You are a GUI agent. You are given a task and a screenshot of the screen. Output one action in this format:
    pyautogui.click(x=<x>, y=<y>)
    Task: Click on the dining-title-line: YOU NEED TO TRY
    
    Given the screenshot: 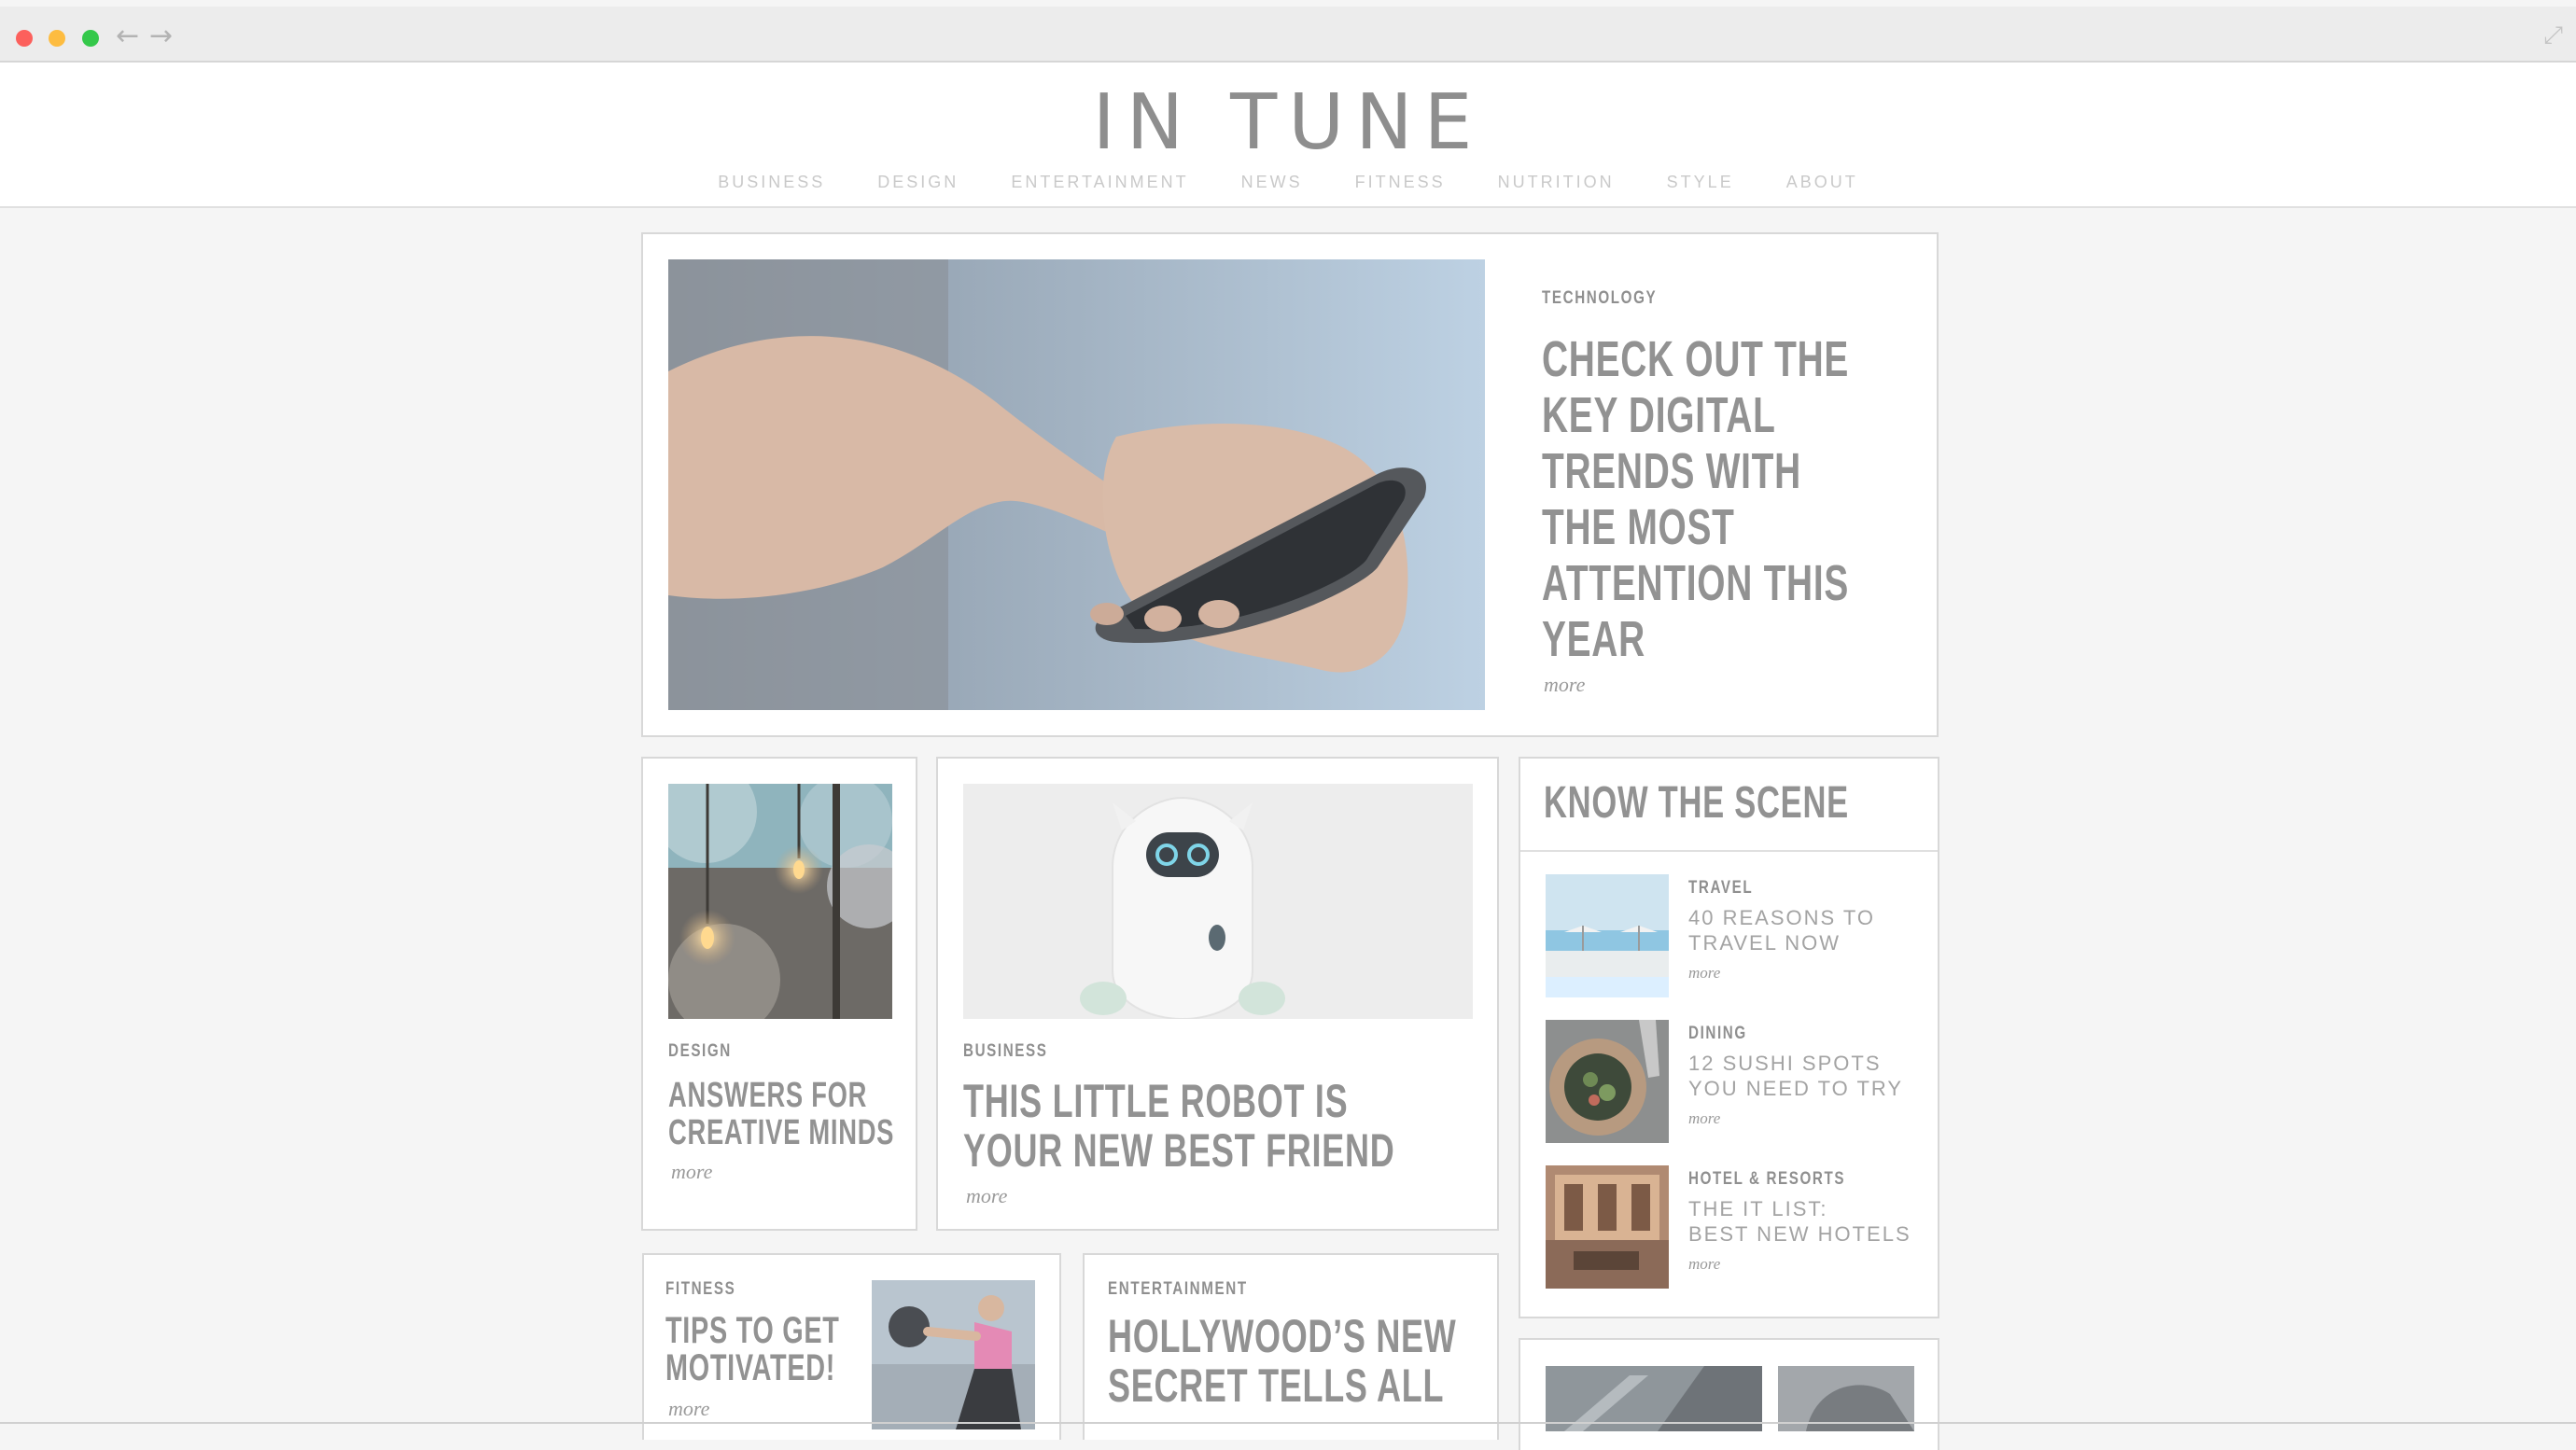 What is the action you would take?
    pyautogui.click(x=1795, y=1088)
    